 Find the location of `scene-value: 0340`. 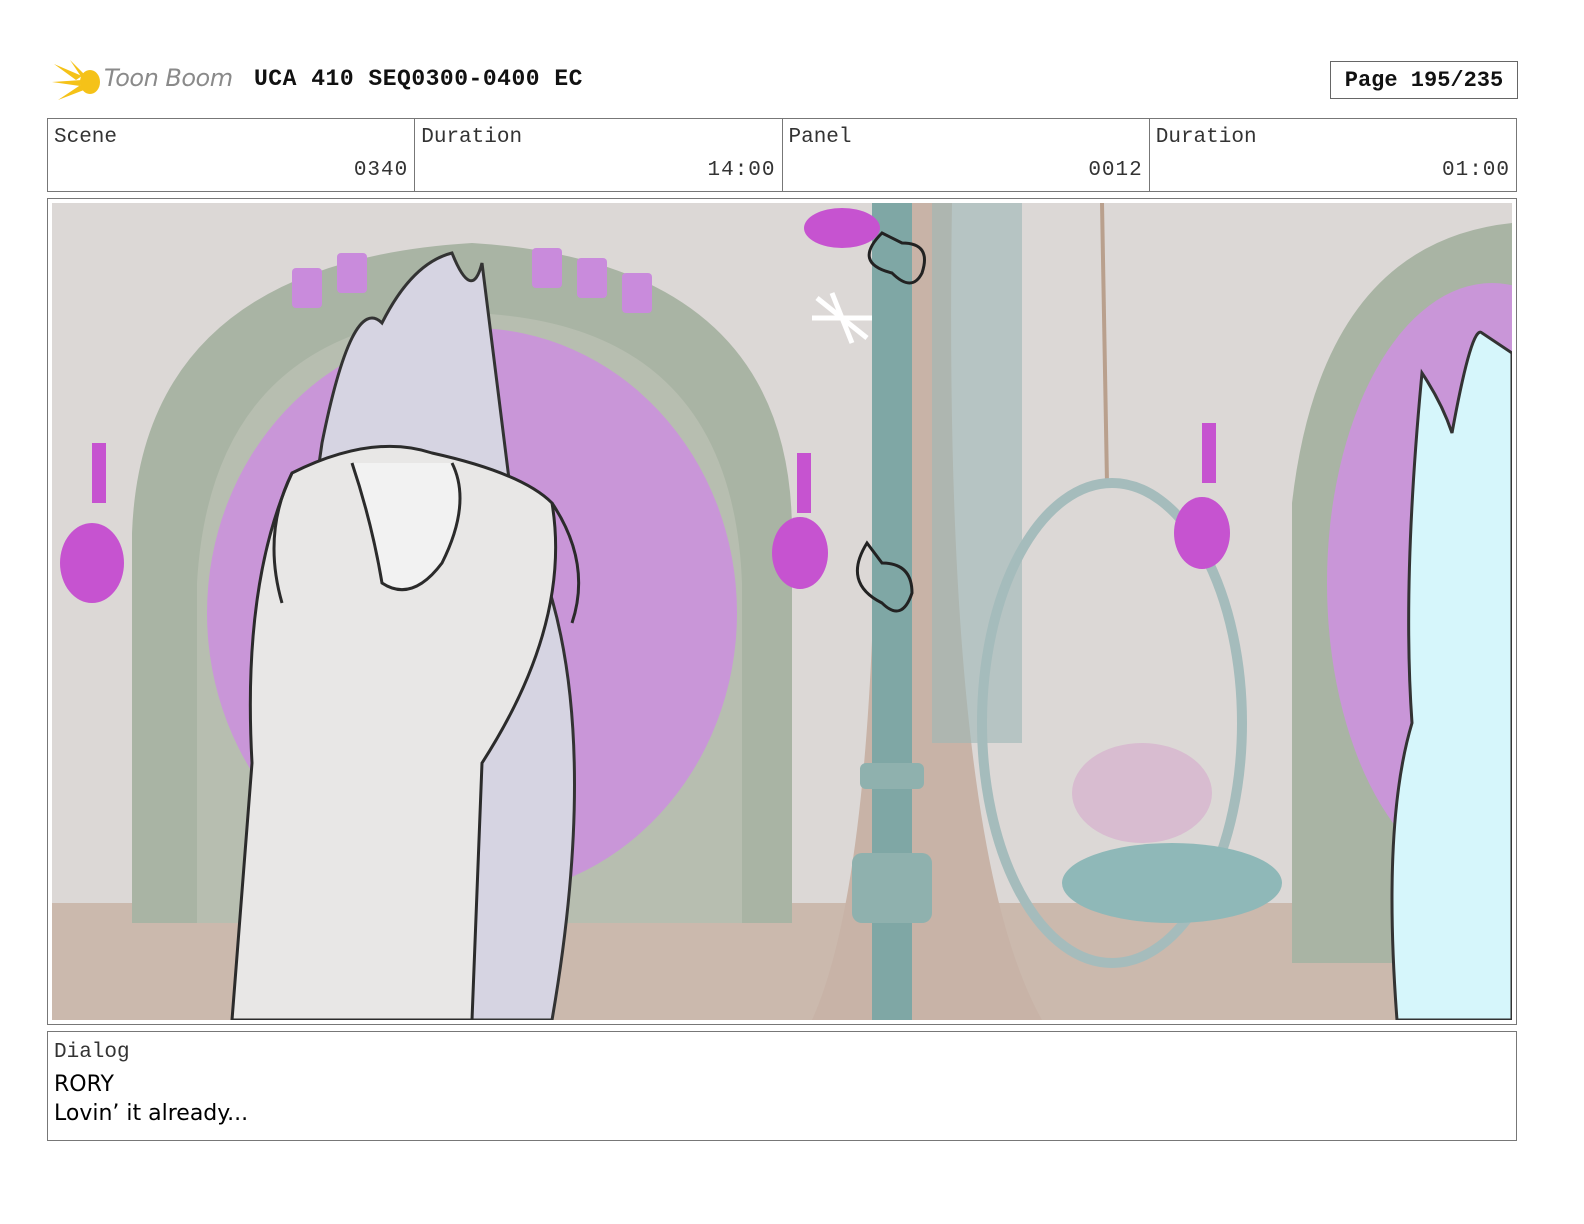

scene-value: 0340 is located at coordinates (381, 170).